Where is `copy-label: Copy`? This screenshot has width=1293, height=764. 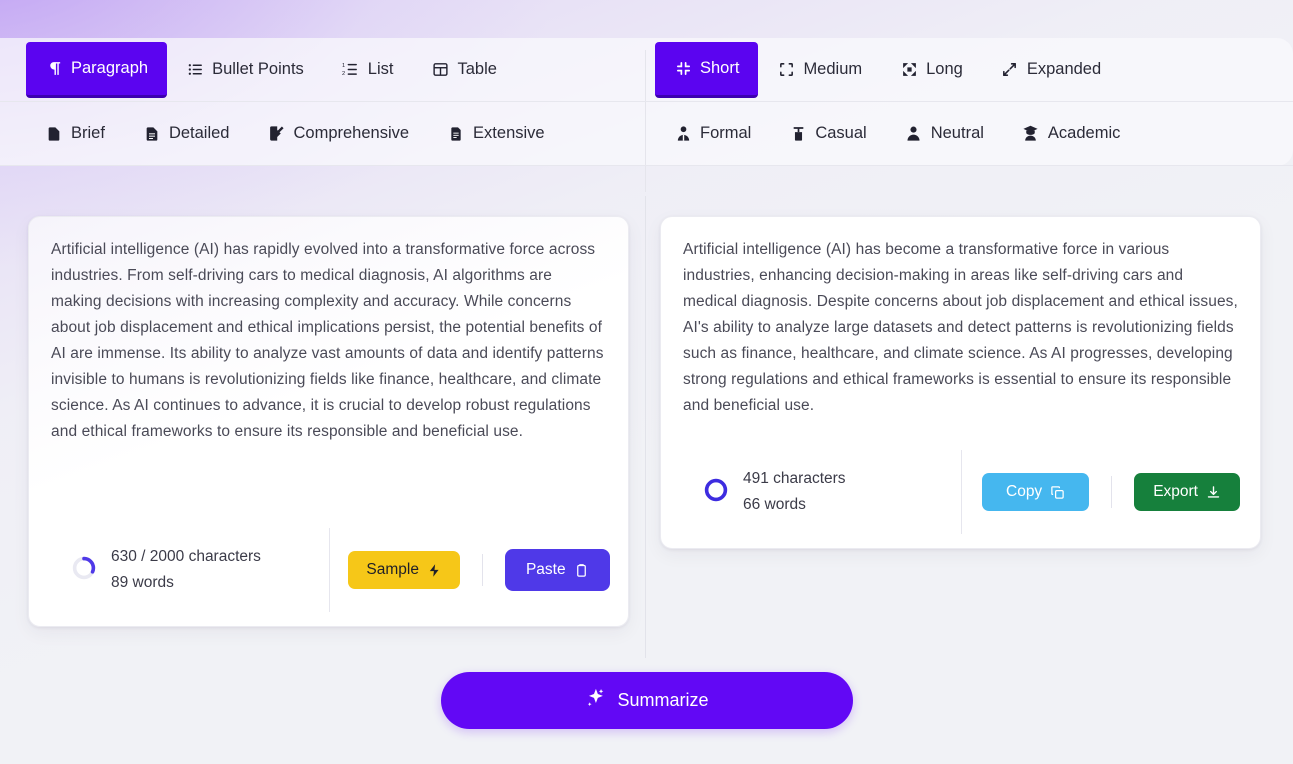 copy-label: Copy is located at coordinates (1024, 491).